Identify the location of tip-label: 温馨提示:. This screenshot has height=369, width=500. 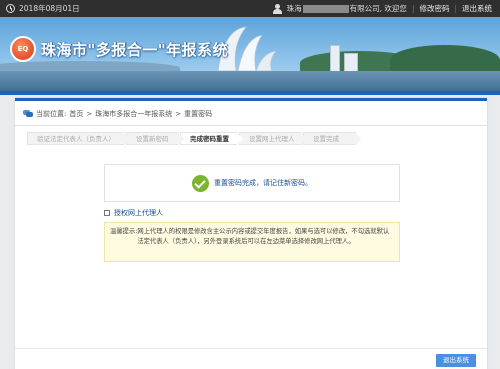
(124, 231).